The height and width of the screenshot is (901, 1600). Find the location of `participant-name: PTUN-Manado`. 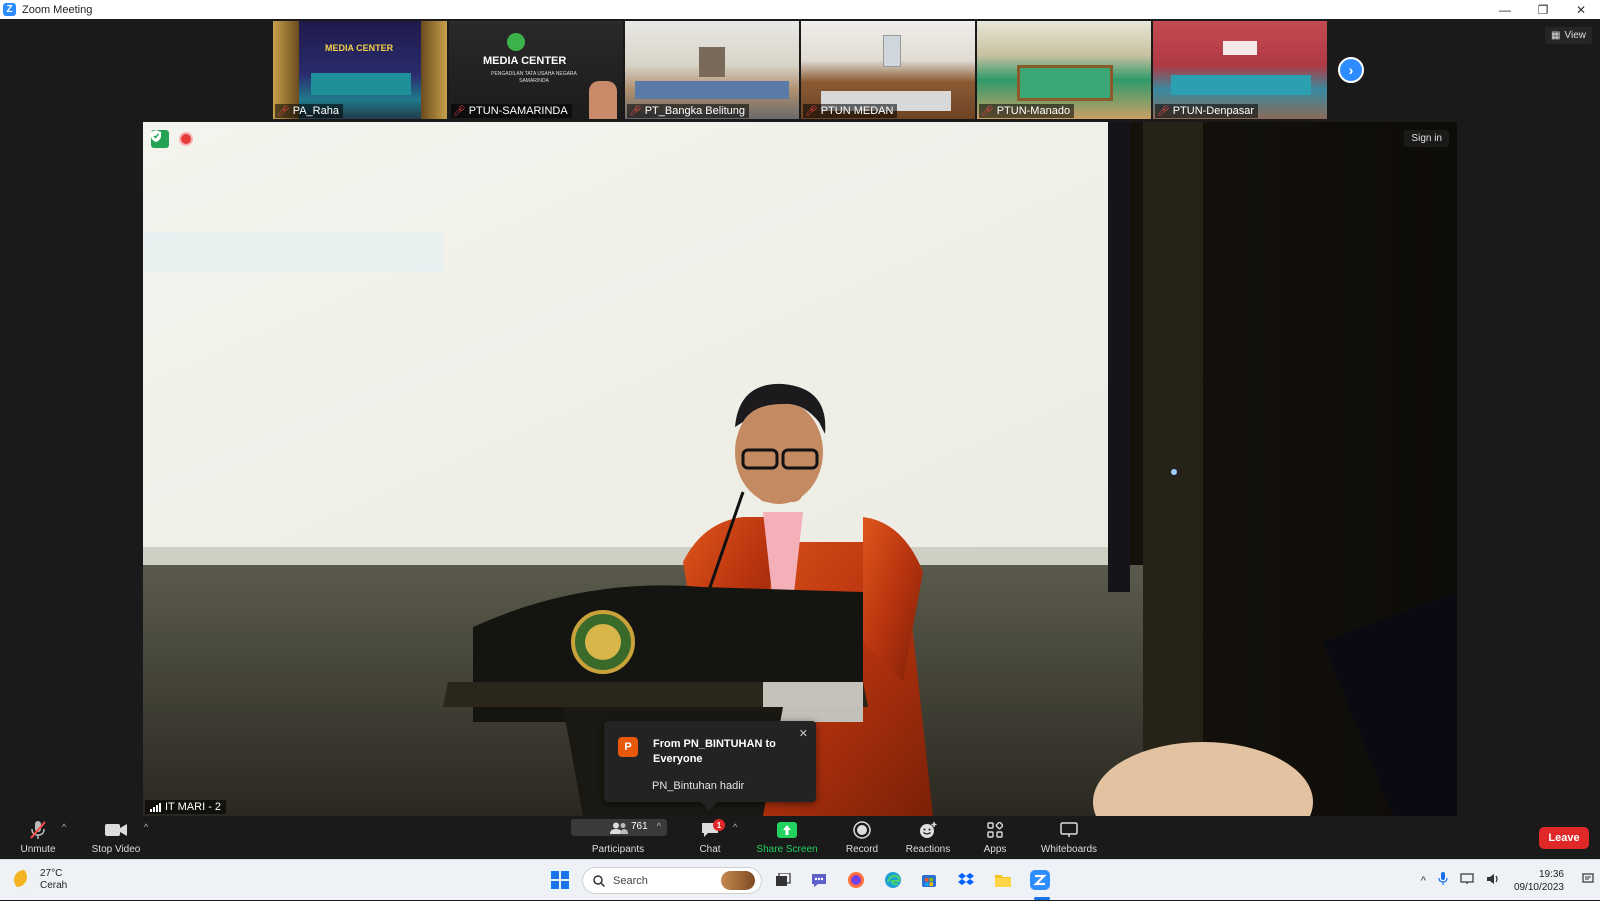

participant-name: PTUN-Manado is located at coordinates (1033, 111).